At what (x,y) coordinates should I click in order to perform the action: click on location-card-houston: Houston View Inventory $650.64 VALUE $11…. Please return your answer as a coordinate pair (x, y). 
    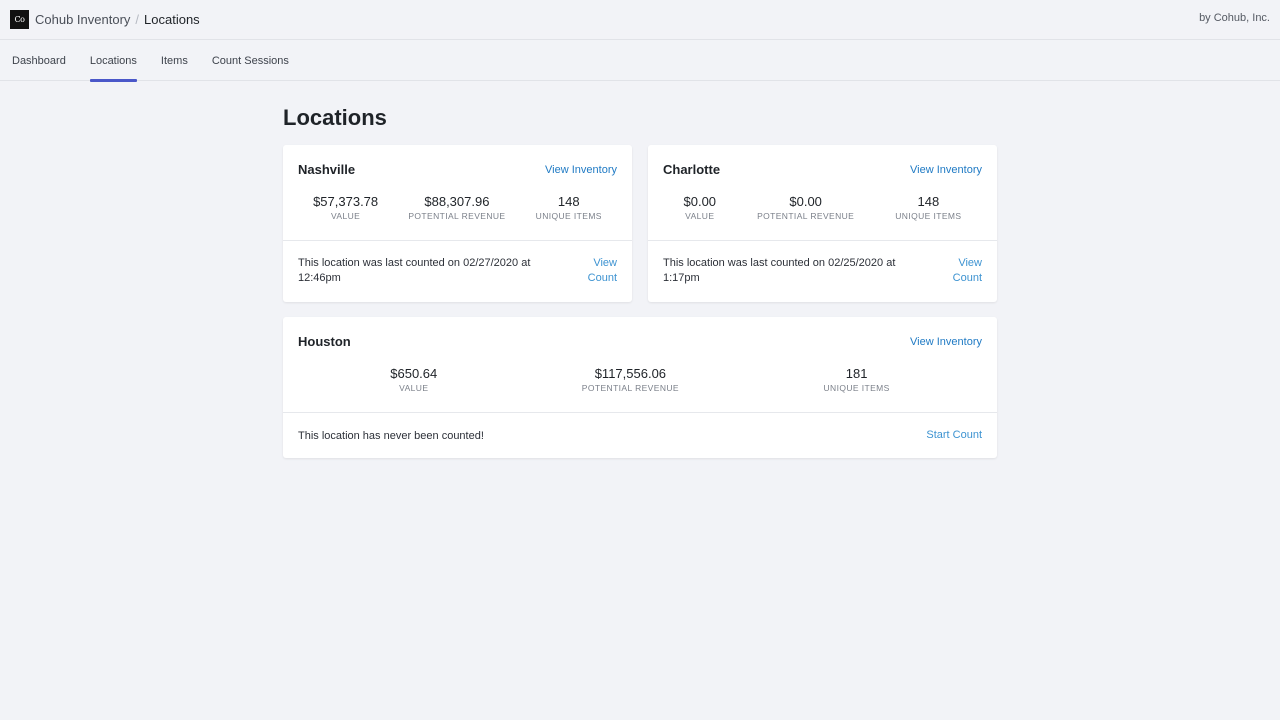
    Looking at the image, I should click on (640, 387).